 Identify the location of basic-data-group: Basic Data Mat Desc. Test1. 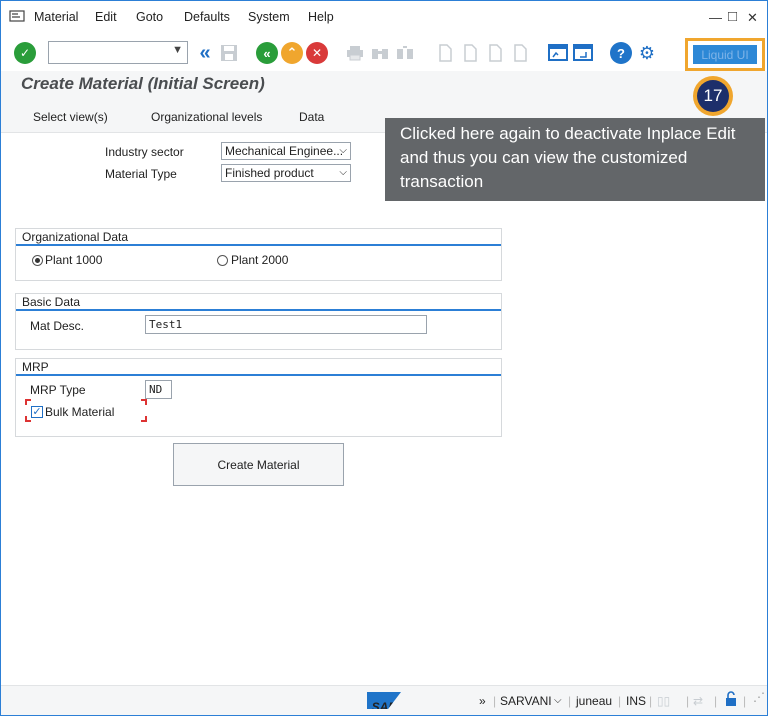
(258, 321).